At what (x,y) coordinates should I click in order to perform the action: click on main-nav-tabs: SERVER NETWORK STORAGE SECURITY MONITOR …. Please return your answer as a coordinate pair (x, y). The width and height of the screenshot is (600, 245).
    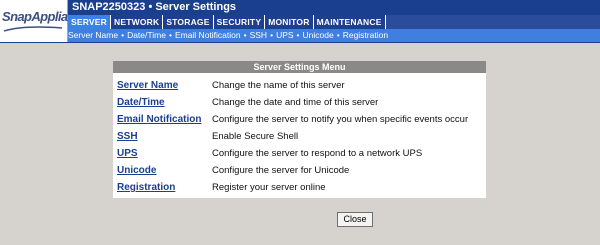
    Looking at the image, I should click on (334, 22).